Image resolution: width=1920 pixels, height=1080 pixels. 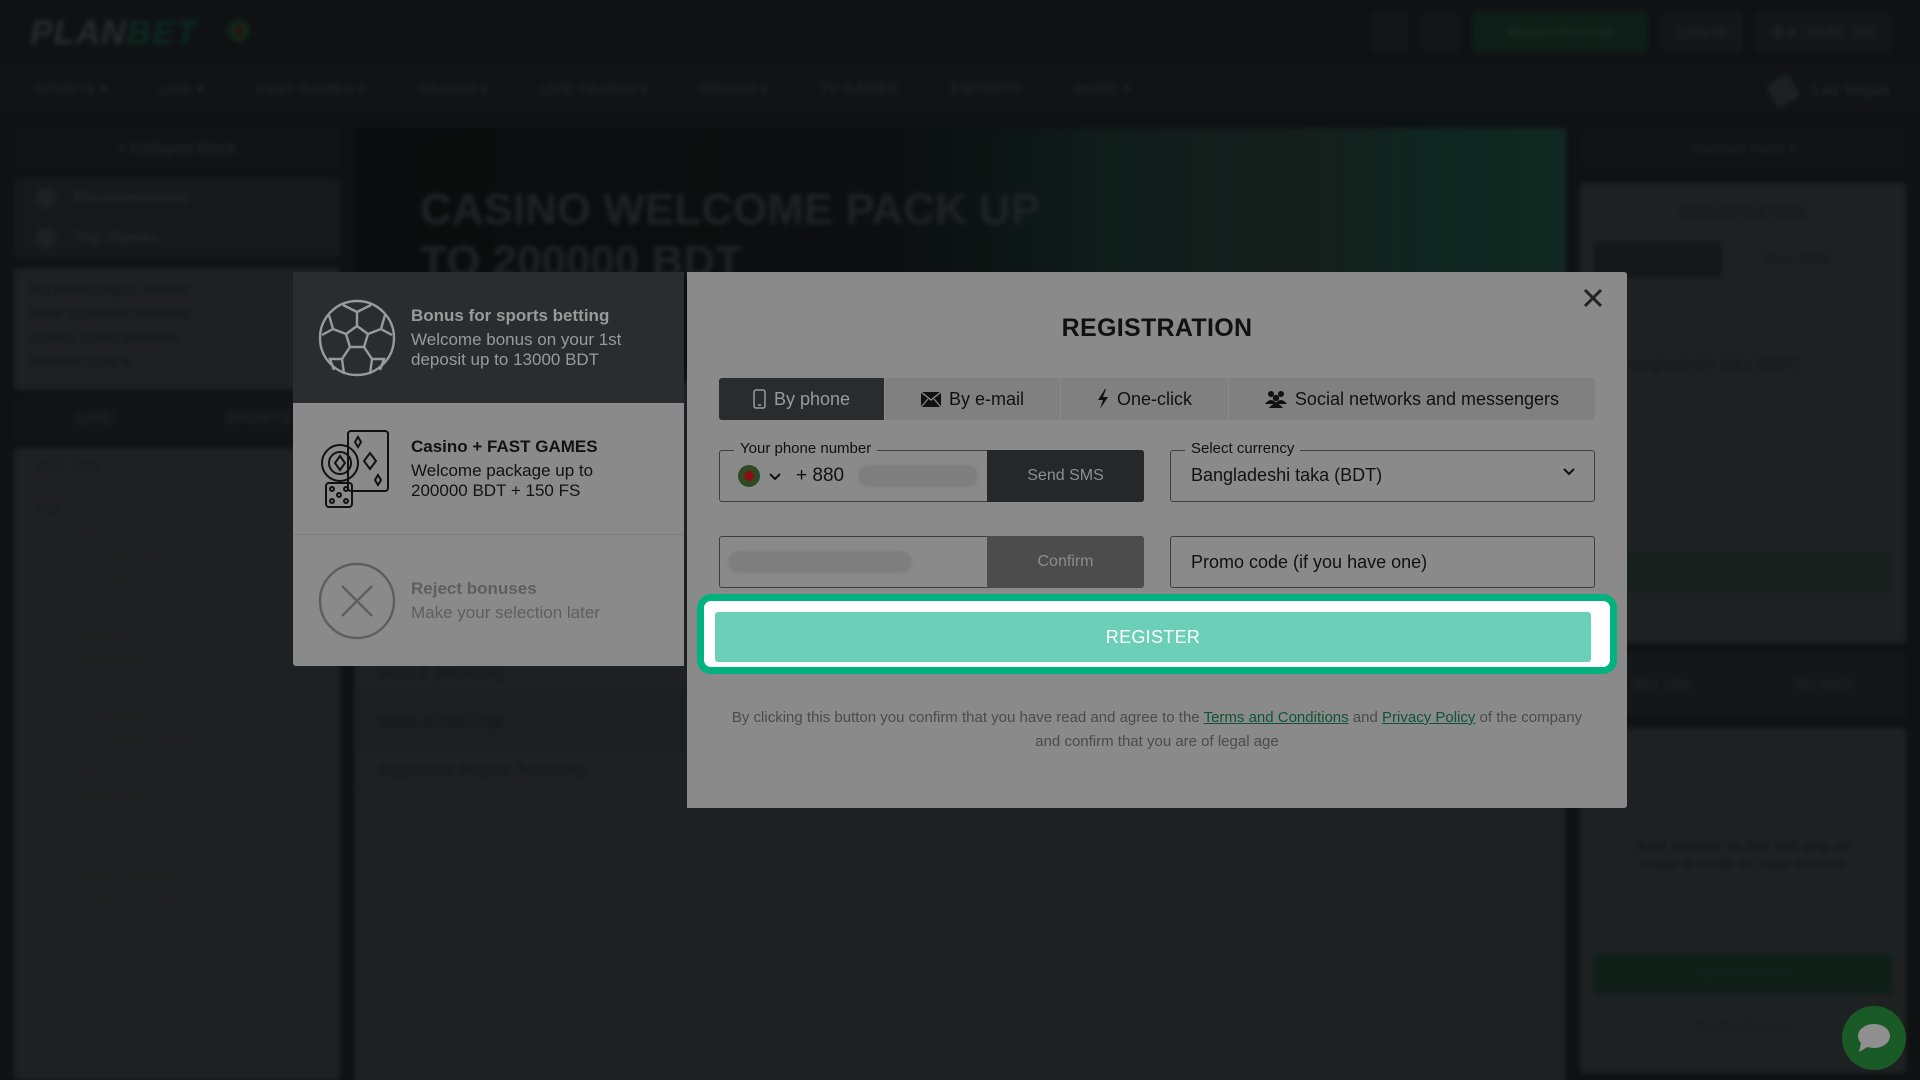 I want to click on chat-button, so click(x=1874, y=1038).